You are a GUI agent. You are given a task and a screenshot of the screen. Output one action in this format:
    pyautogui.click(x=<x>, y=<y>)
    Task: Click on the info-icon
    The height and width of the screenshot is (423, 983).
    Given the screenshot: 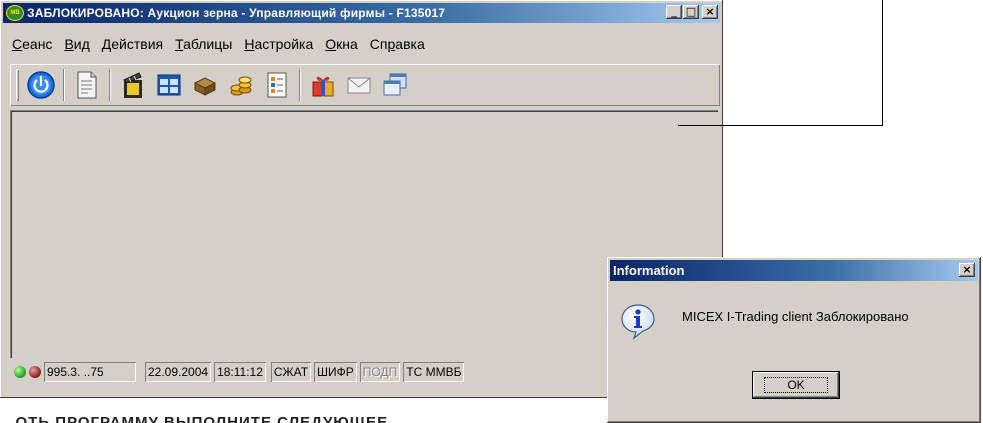 What is the action you would take?
    pyautogui.click(x=638, y=321)
    